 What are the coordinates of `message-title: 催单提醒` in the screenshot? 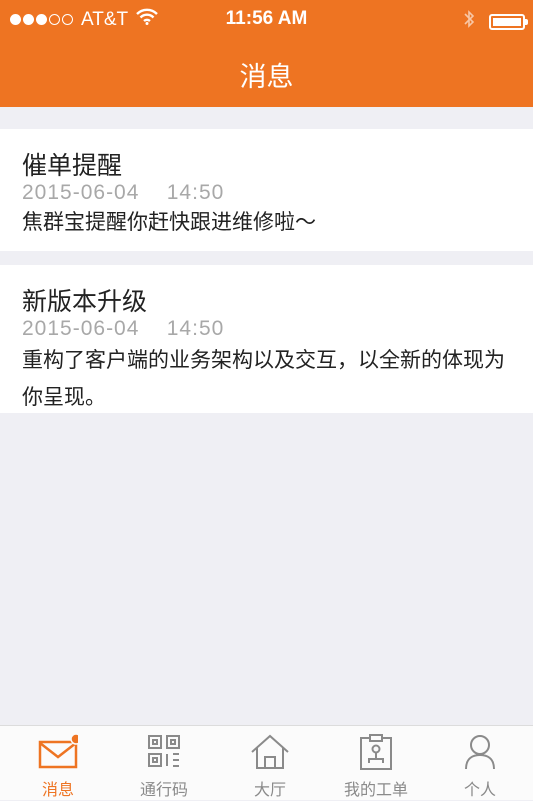 It's located at (72, 166).